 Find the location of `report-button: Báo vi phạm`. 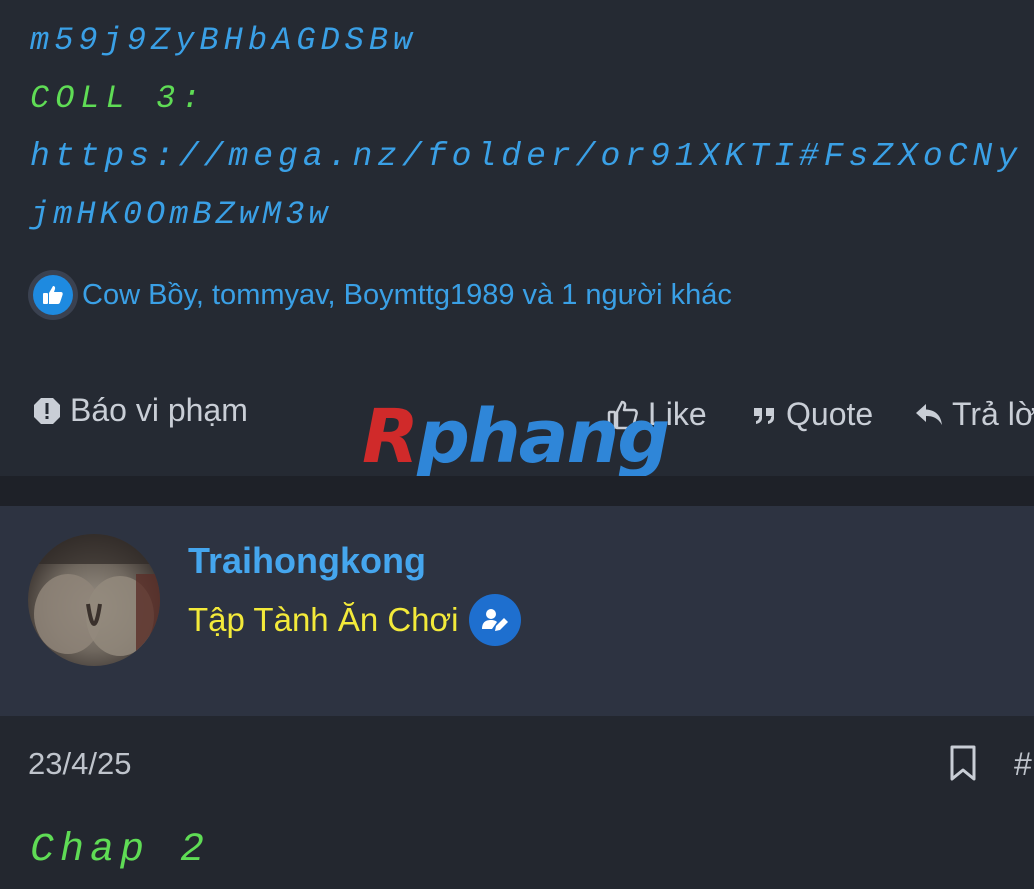

report-button: Báo vi phạm is located at coordinates (140, 410).